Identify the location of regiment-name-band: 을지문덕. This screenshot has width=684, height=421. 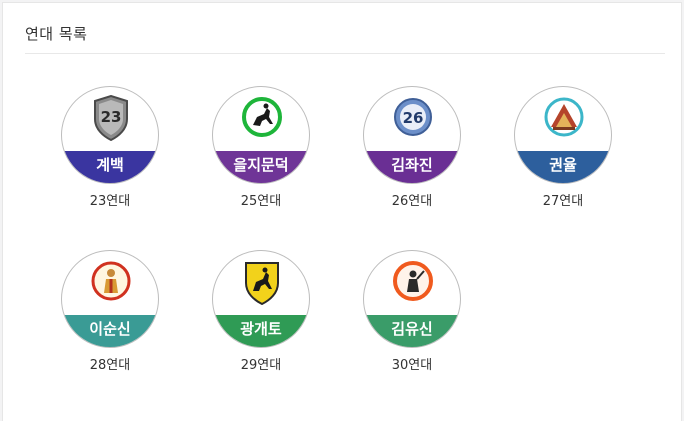
(261, 167).